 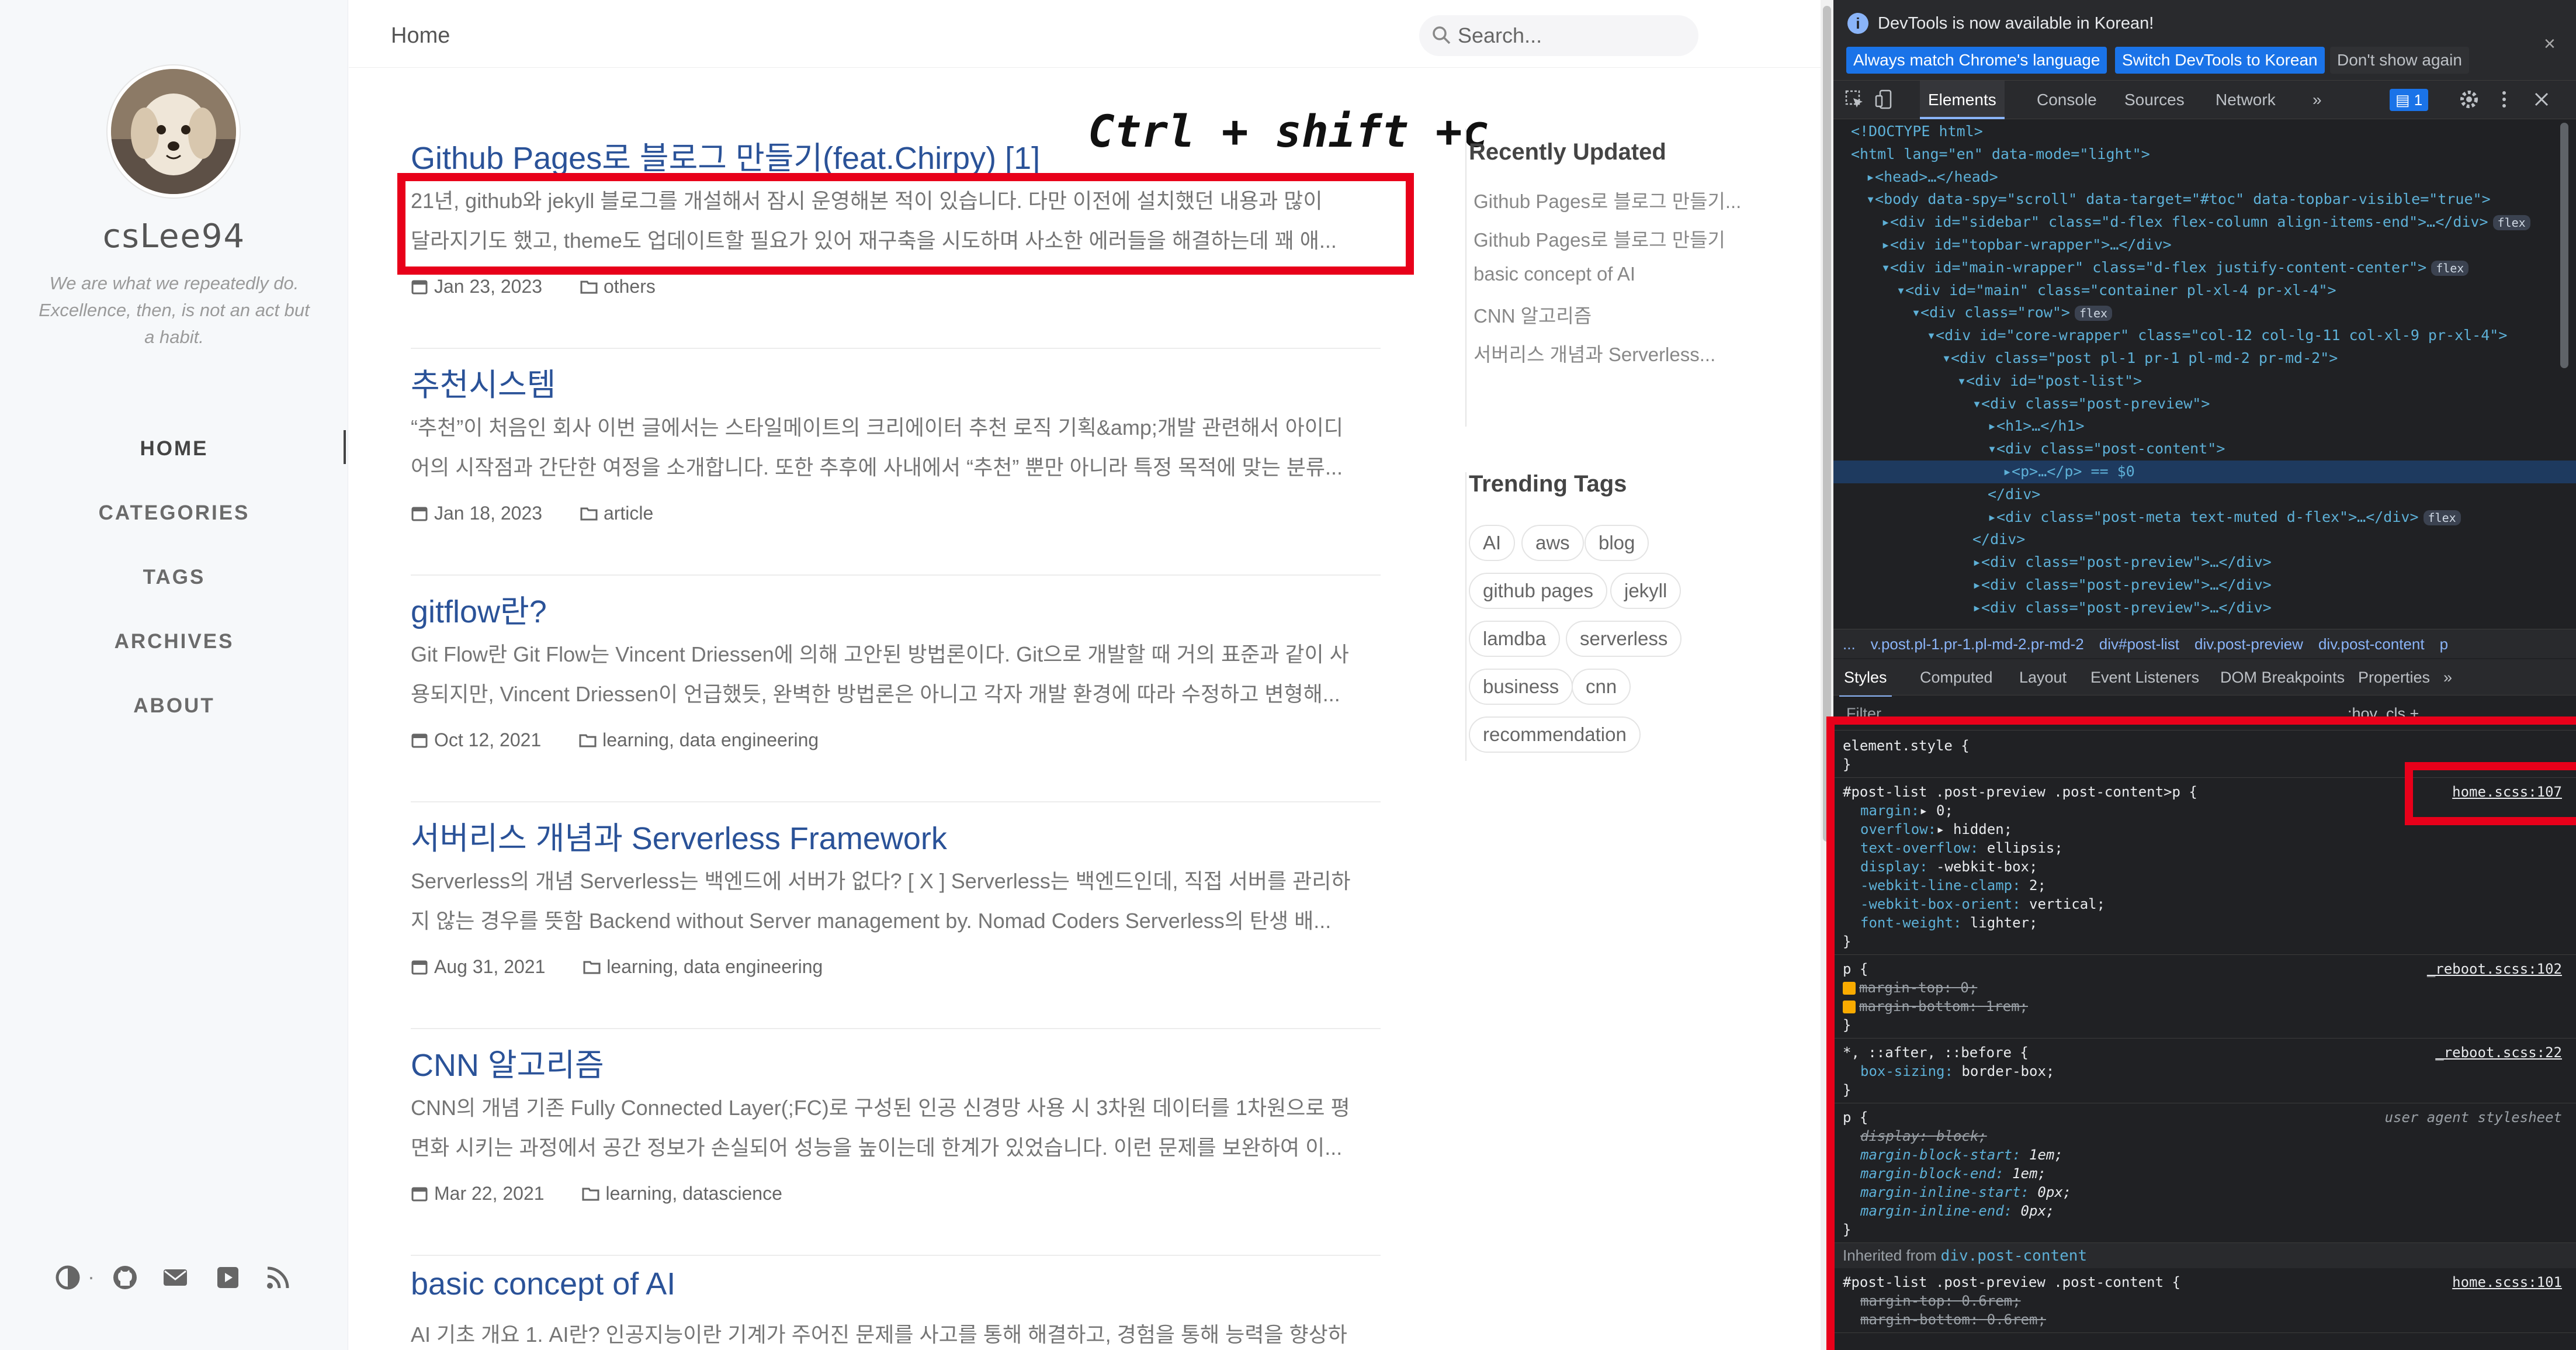 I want to click on switch-korean-button: Switch DevTools to Korean, so click(x=2220, y=60).